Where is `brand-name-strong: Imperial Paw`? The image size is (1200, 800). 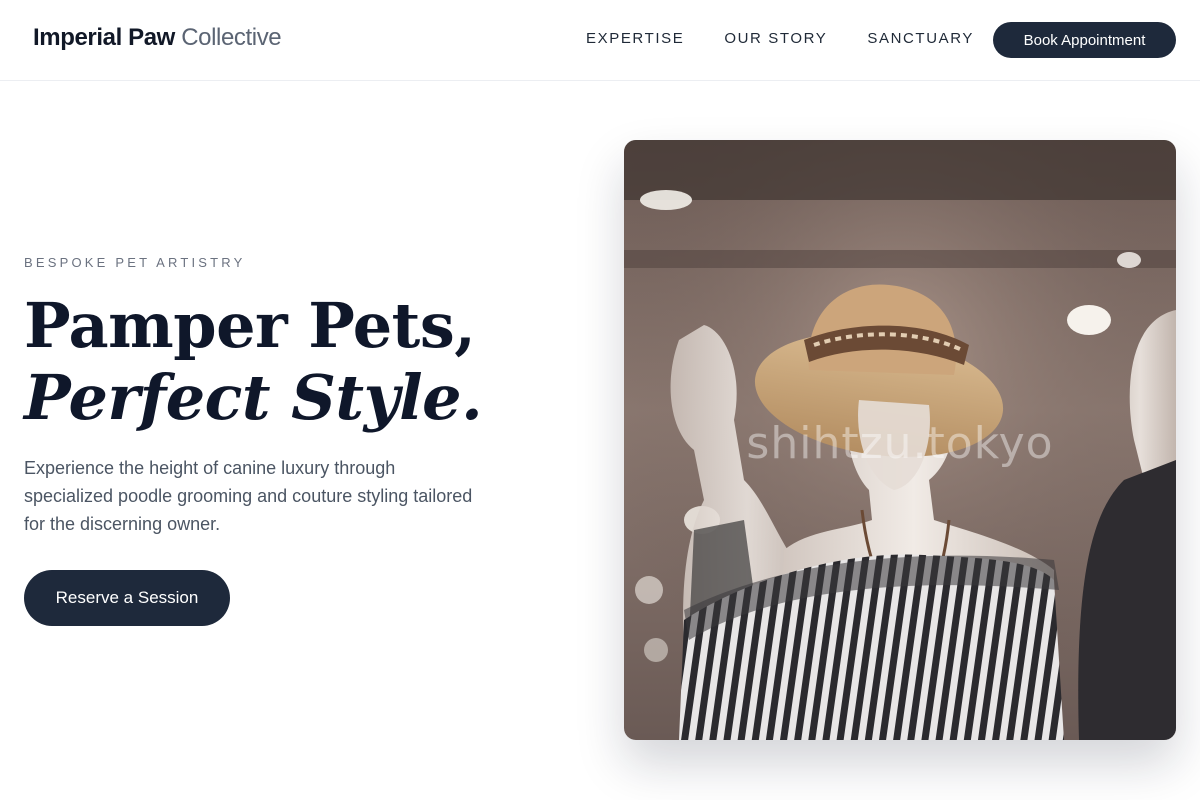
brand-name-strong: Imperial Paw is located at coordinates (104, 37).